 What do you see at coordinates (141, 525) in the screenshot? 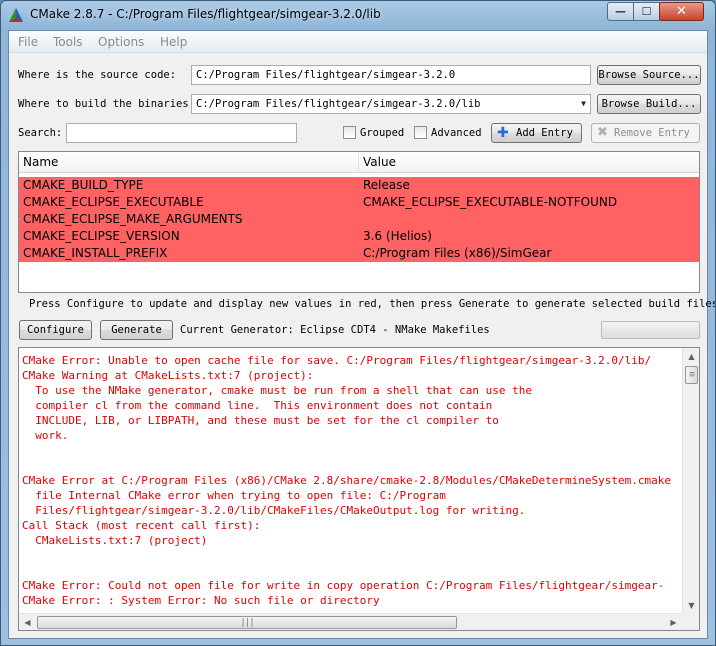
I see `log-line: Call Stack (most recent call first):` at bounding box center [141, 525].